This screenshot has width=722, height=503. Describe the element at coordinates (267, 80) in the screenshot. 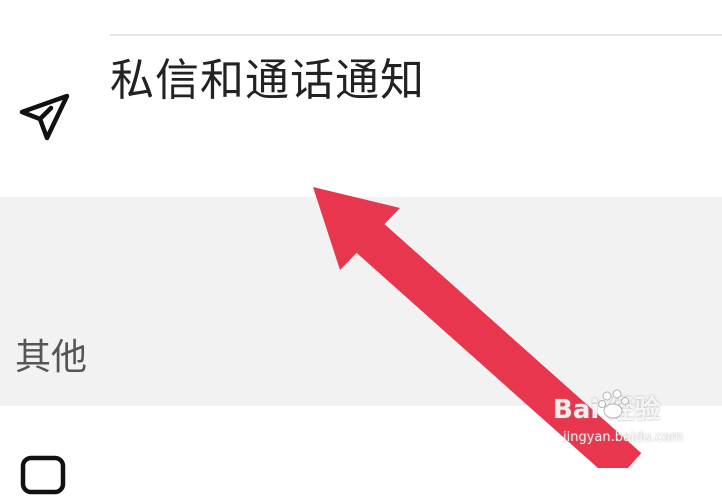

I see `dm-call-notifications-label: 私信和通话通知` at that location.